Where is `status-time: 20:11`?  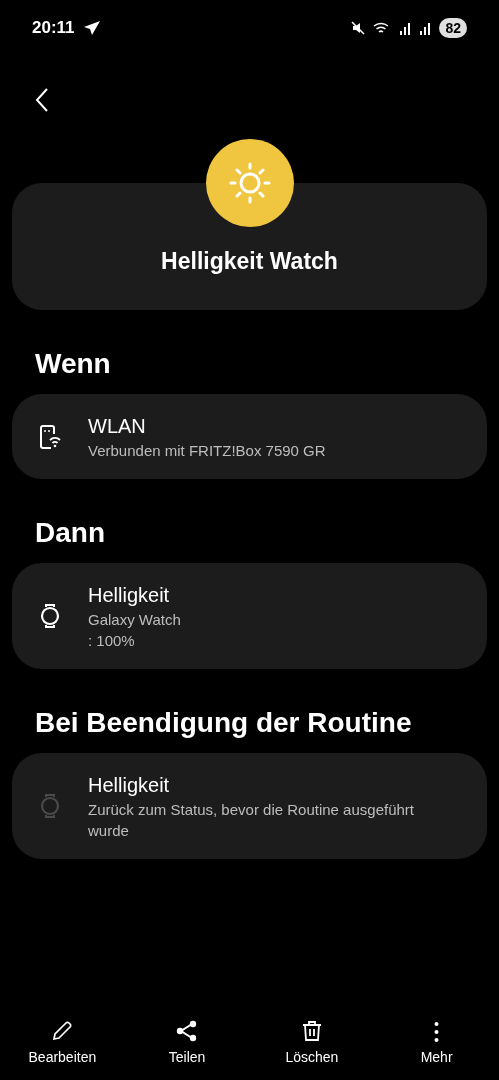 status-time: 20:11 is located at coordinates (53, 28).